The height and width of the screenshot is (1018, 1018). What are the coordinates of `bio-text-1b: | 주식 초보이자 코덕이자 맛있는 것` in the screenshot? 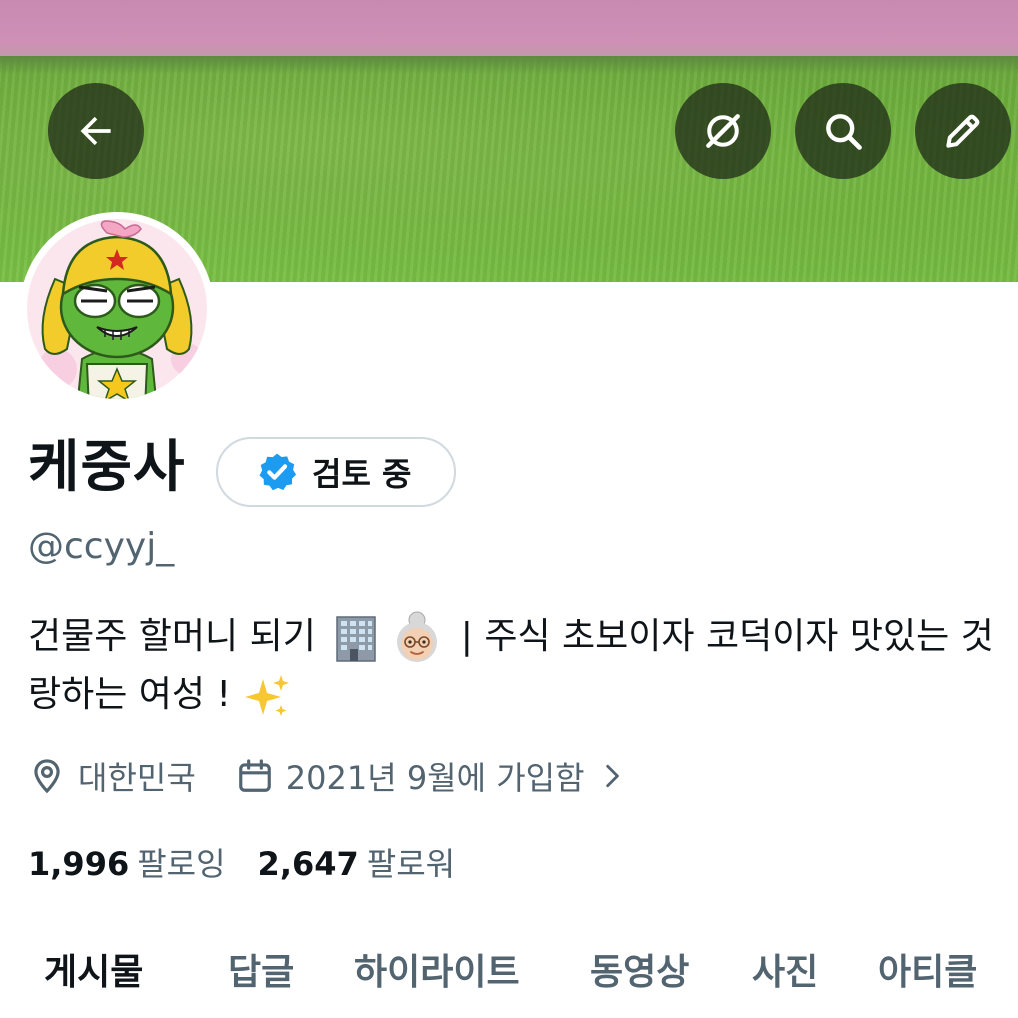 It's located at (727, 636).